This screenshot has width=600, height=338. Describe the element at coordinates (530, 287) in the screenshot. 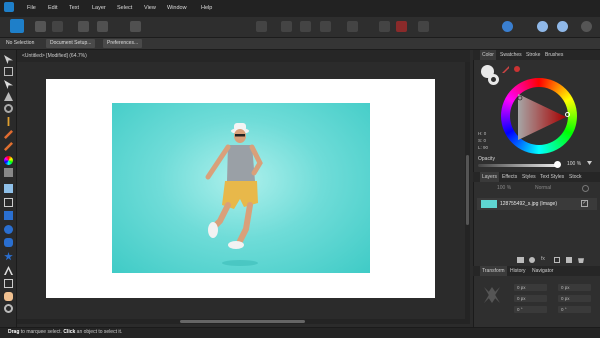

I see `transform-x-field: 0 px` at that location.